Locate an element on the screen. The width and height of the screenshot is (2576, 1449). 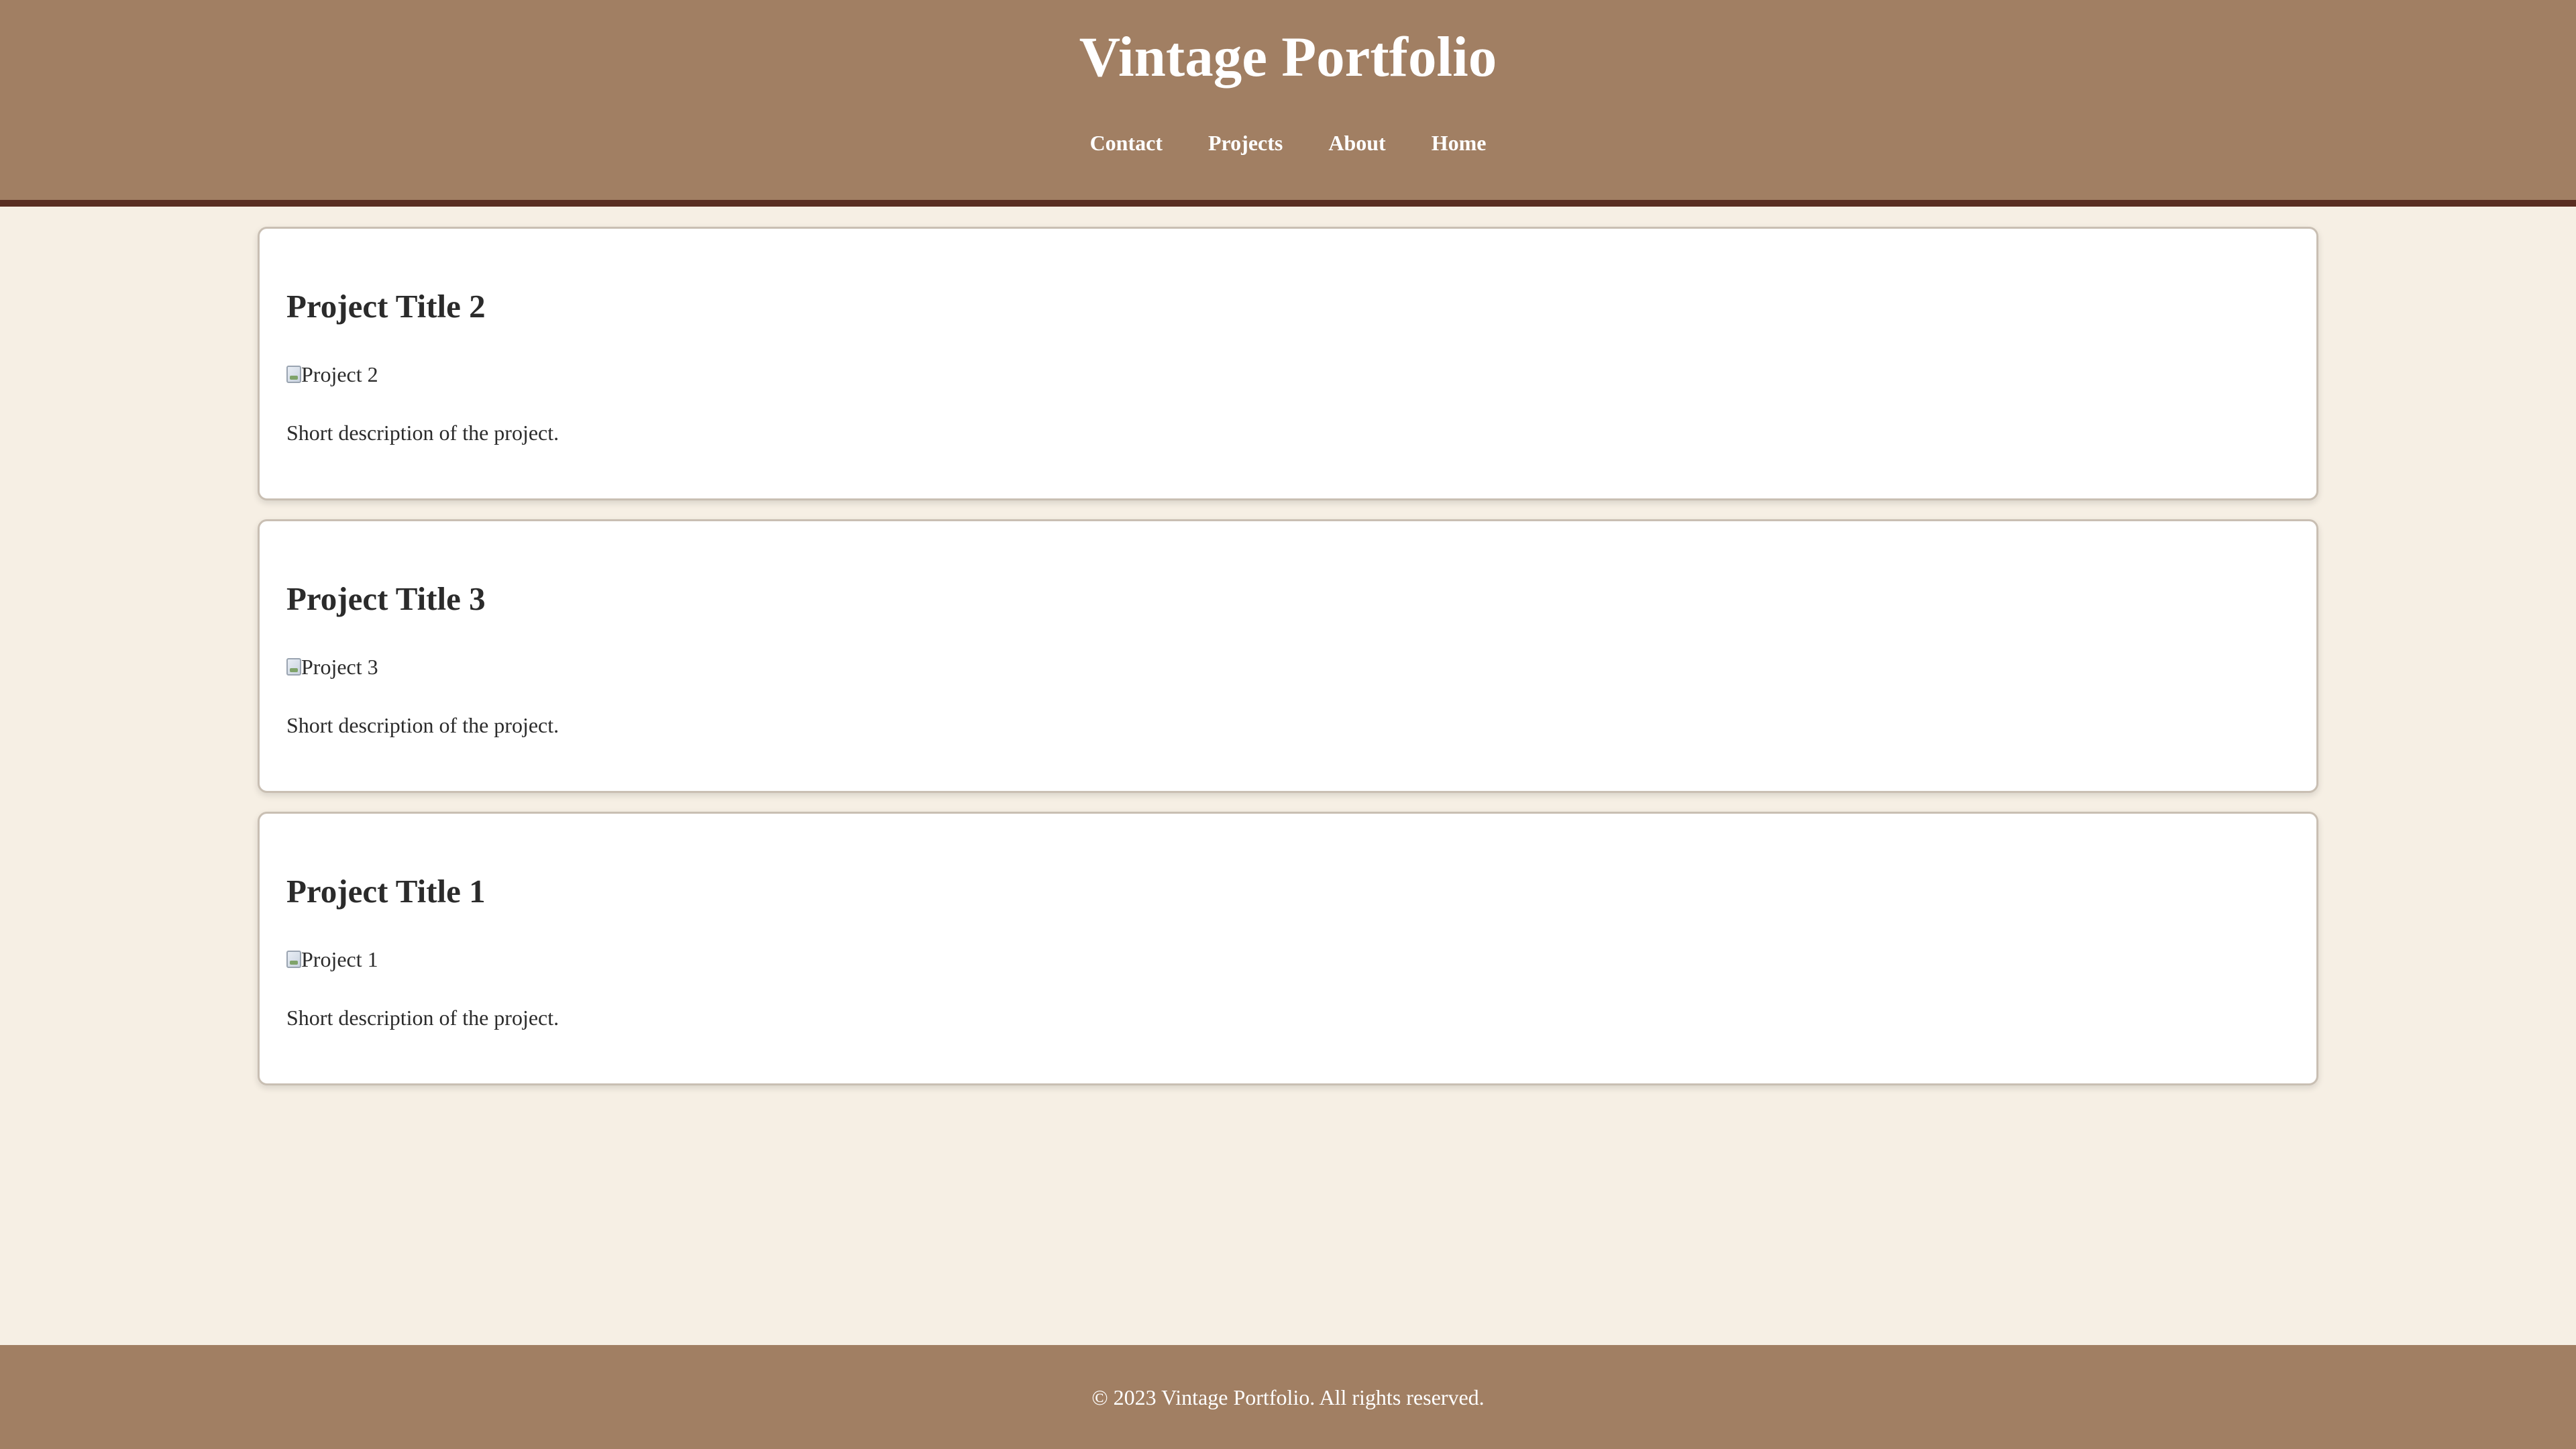
project-image-alt: Project 3 is located at coordinates (339, 667).